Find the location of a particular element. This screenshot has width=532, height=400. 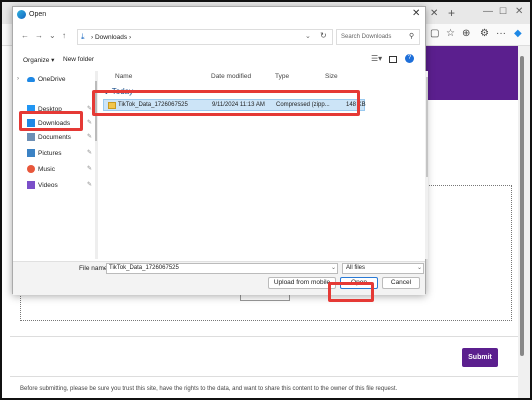

cancel-button: Cancel is located at coordinates (401, 283).